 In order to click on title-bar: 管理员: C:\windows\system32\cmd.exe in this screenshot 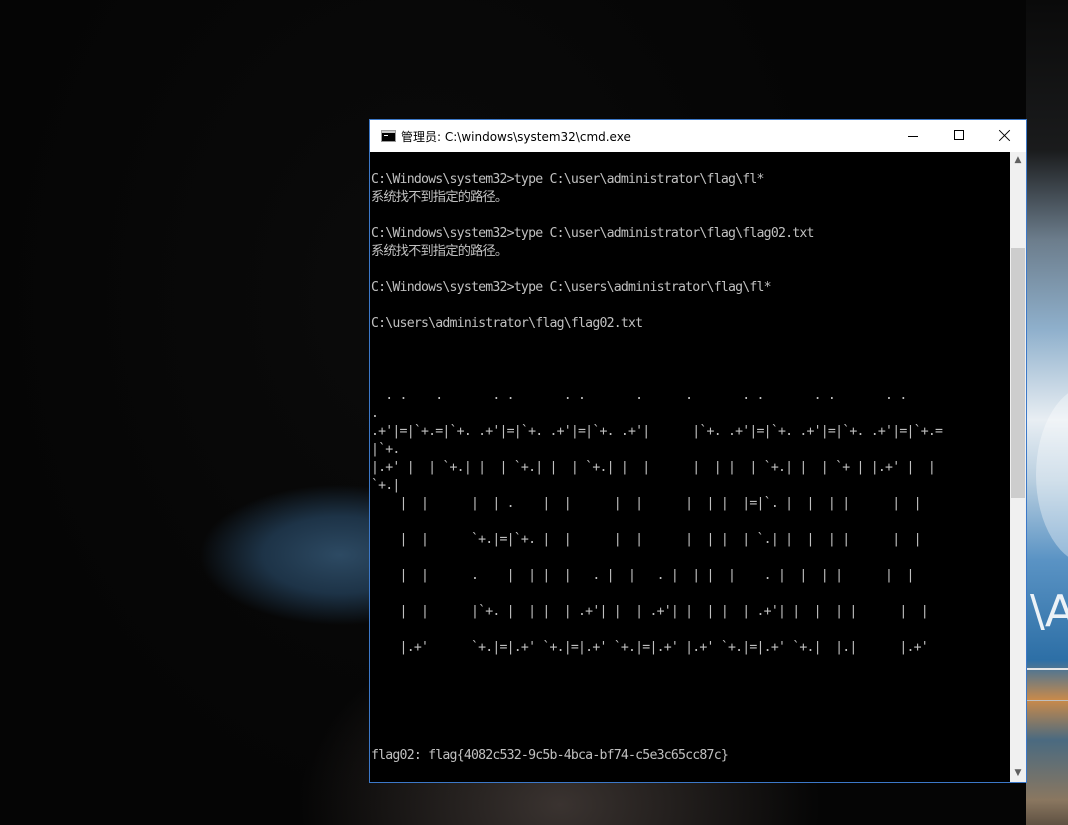, I will do `click(698, 136)`.